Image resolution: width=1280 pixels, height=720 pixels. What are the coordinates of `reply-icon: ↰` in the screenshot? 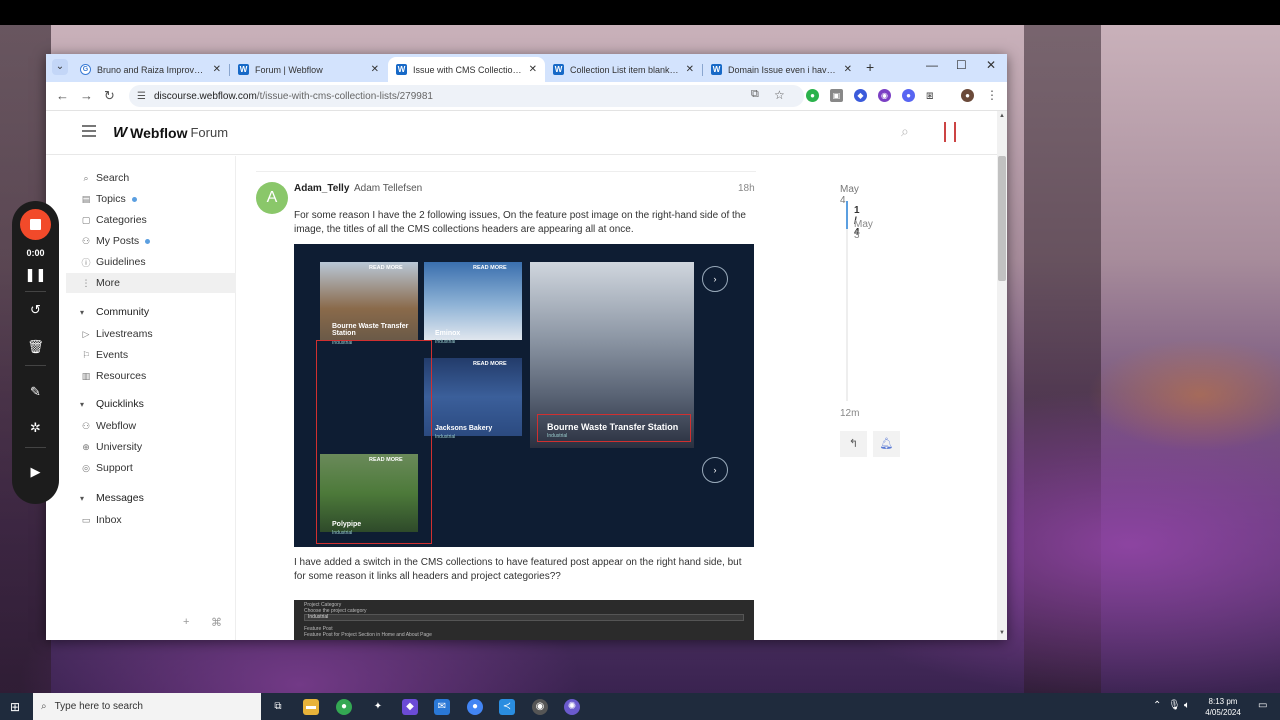 It's located at (853, 444).